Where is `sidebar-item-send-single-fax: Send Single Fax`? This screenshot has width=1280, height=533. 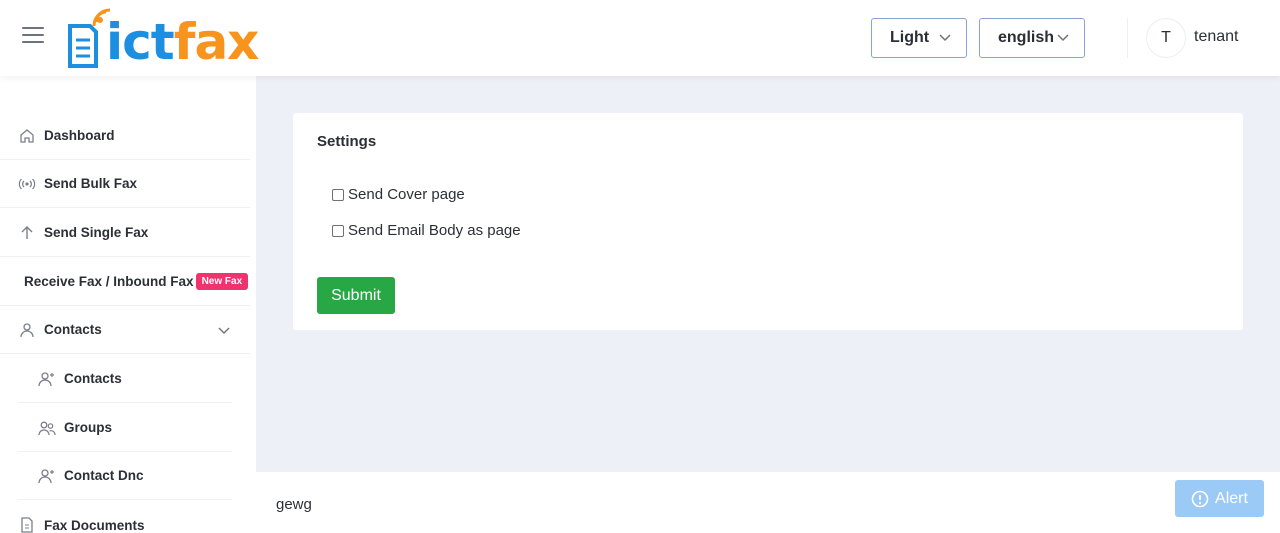
sidebar-item-send-single-fax: Send Single Fax is located at coordinates (125, 233).